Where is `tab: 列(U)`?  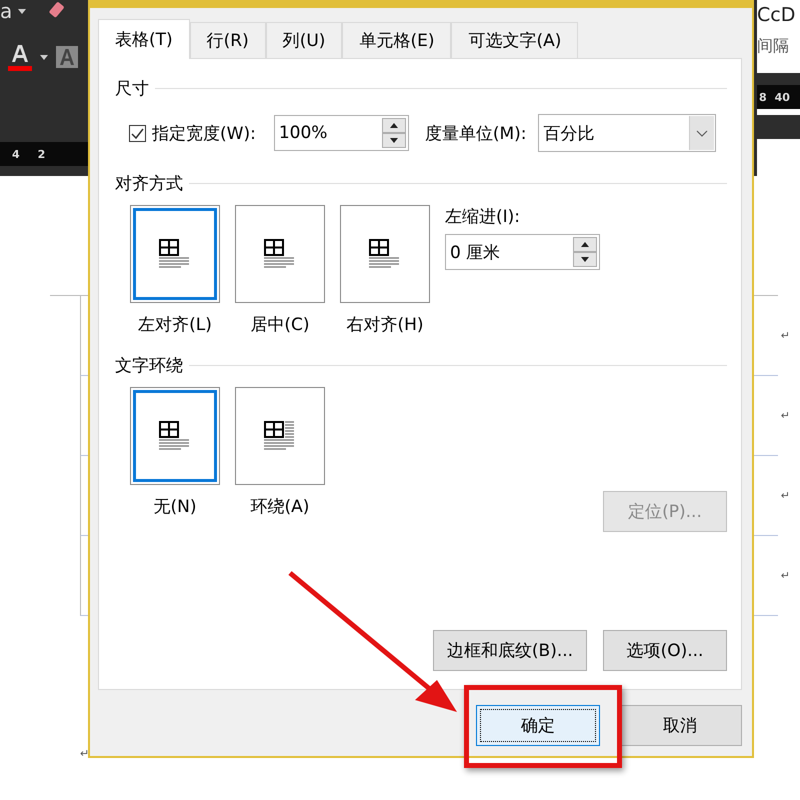 tab: 列(U) is located at coordinates (304, 40).